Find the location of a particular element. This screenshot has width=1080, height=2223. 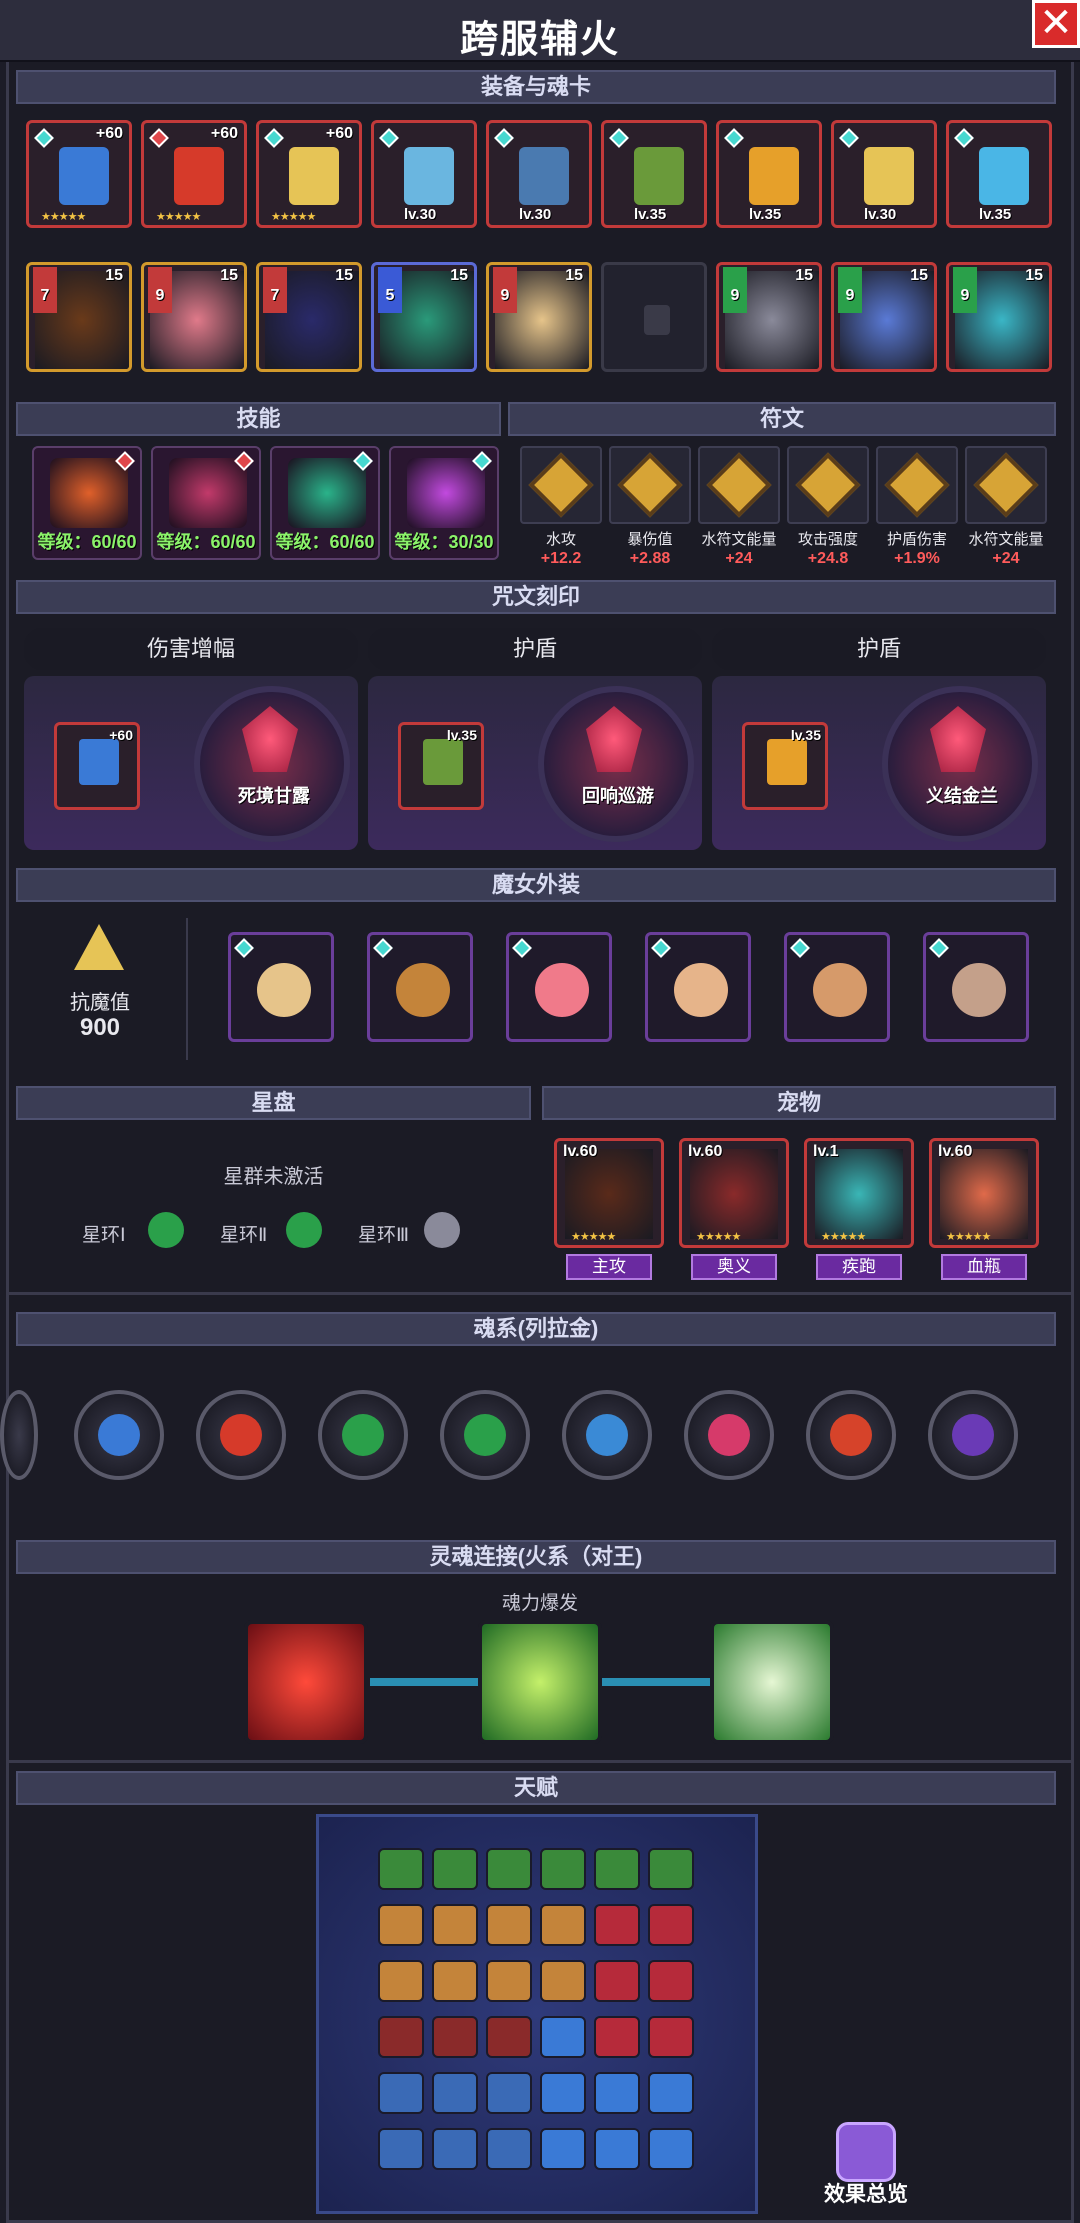

curse-item: +60 is located at coordinates (97, 766).